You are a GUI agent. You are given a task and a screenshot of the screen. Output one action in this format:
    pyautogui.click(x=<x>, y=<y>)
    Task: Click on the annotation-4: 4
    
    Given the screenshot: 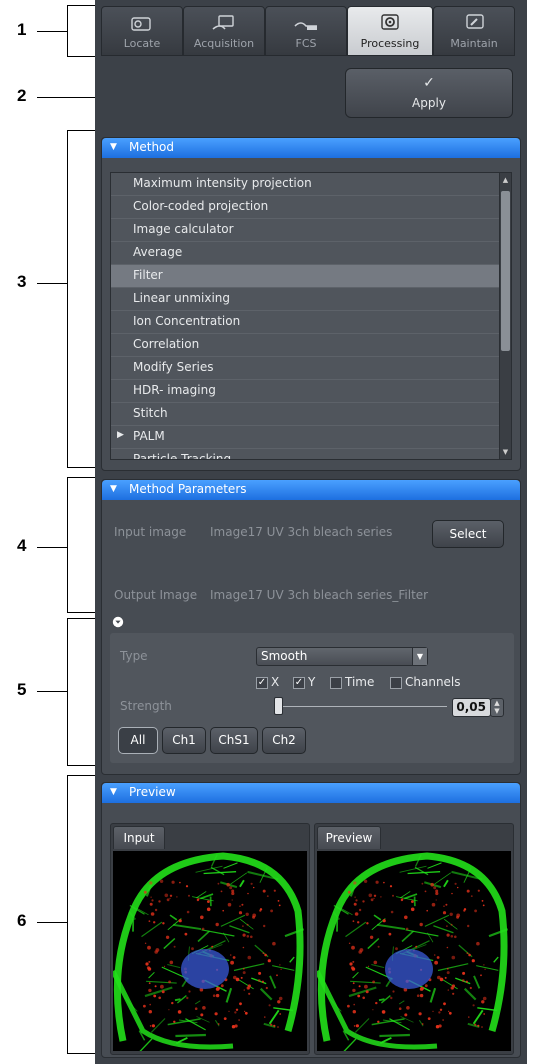 What is the action you would take?
    pyautogui.click(x=22, y=545)
    